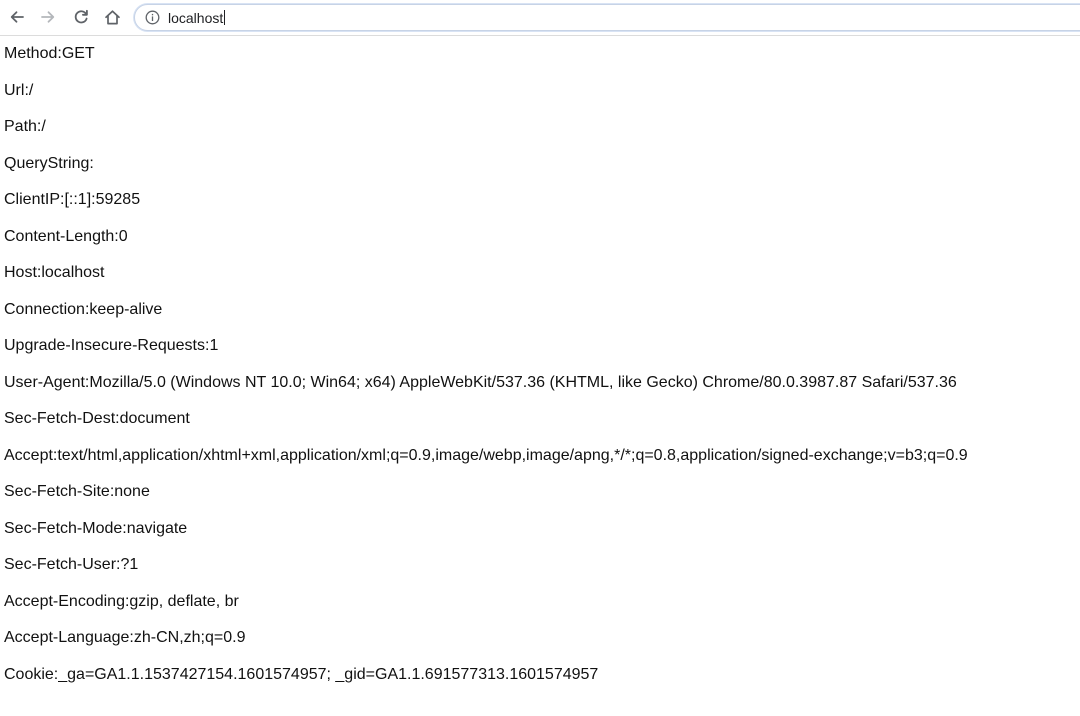 This screenshot has height=716, width=1080. What do you see at coordinates (71, 564) in the screenshot?
I see `line-sec-fetch-user: Sec-Fetch-User:?1` at bounding box center [71, 564].